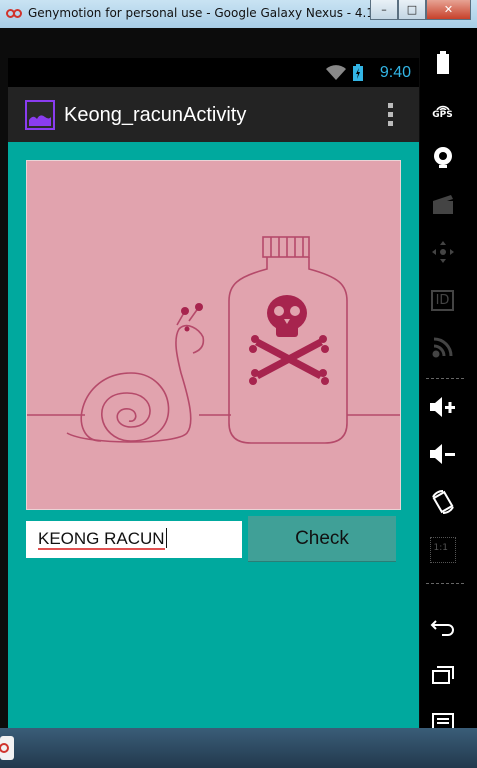 The height and width of the screenshot is (768, 477). I want to click on status-bar: 9:40, so click(213, 72).